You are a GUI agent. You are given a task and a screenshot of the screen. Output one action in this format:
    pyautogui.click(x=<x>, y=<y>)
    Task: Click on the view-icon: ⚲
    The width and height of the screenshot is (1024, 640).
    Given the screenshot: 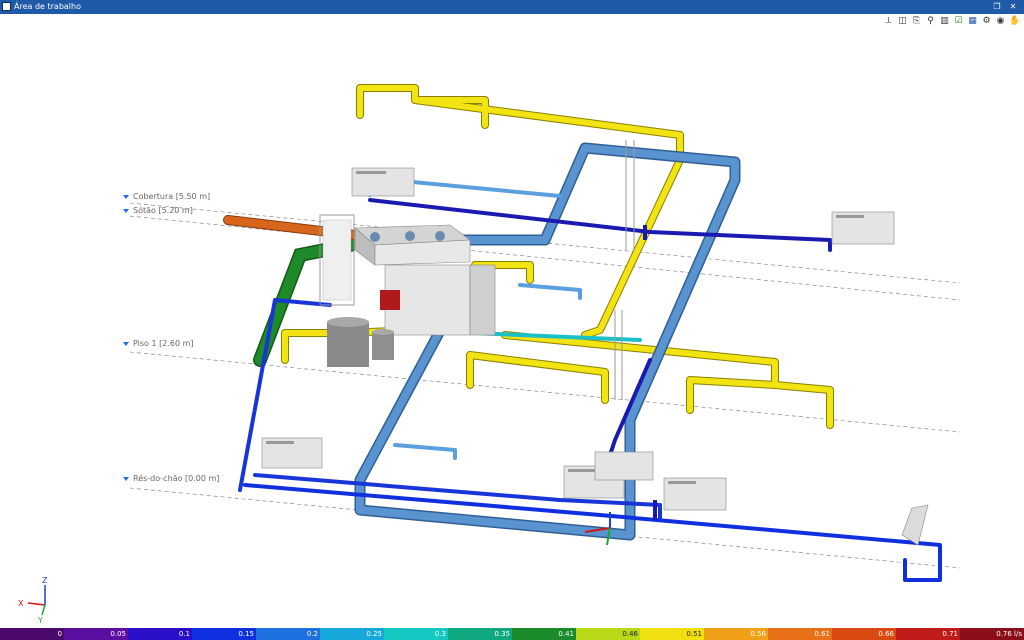 What is the action you would take?
    pyautogui.click(x=930, y=21)
    